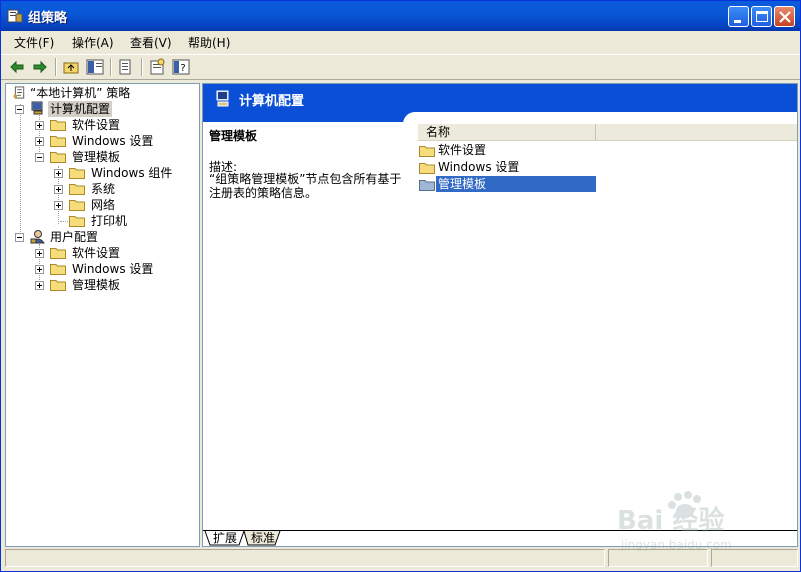  What do you see at coordinates (272, 101) in the screenshot?
I see `details-header-title: 计算机配置` at bounding box center [272, 101].